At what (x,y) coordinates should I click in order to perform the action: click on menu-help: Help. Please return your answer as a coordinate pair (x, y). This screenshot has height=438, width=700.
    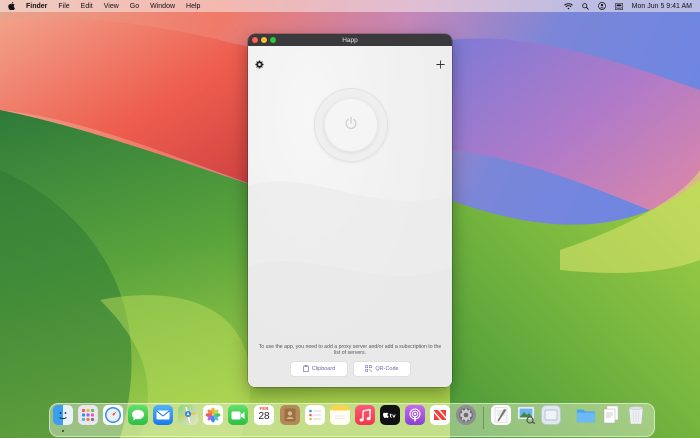
    Looking at the image, I should click on (193, 6).